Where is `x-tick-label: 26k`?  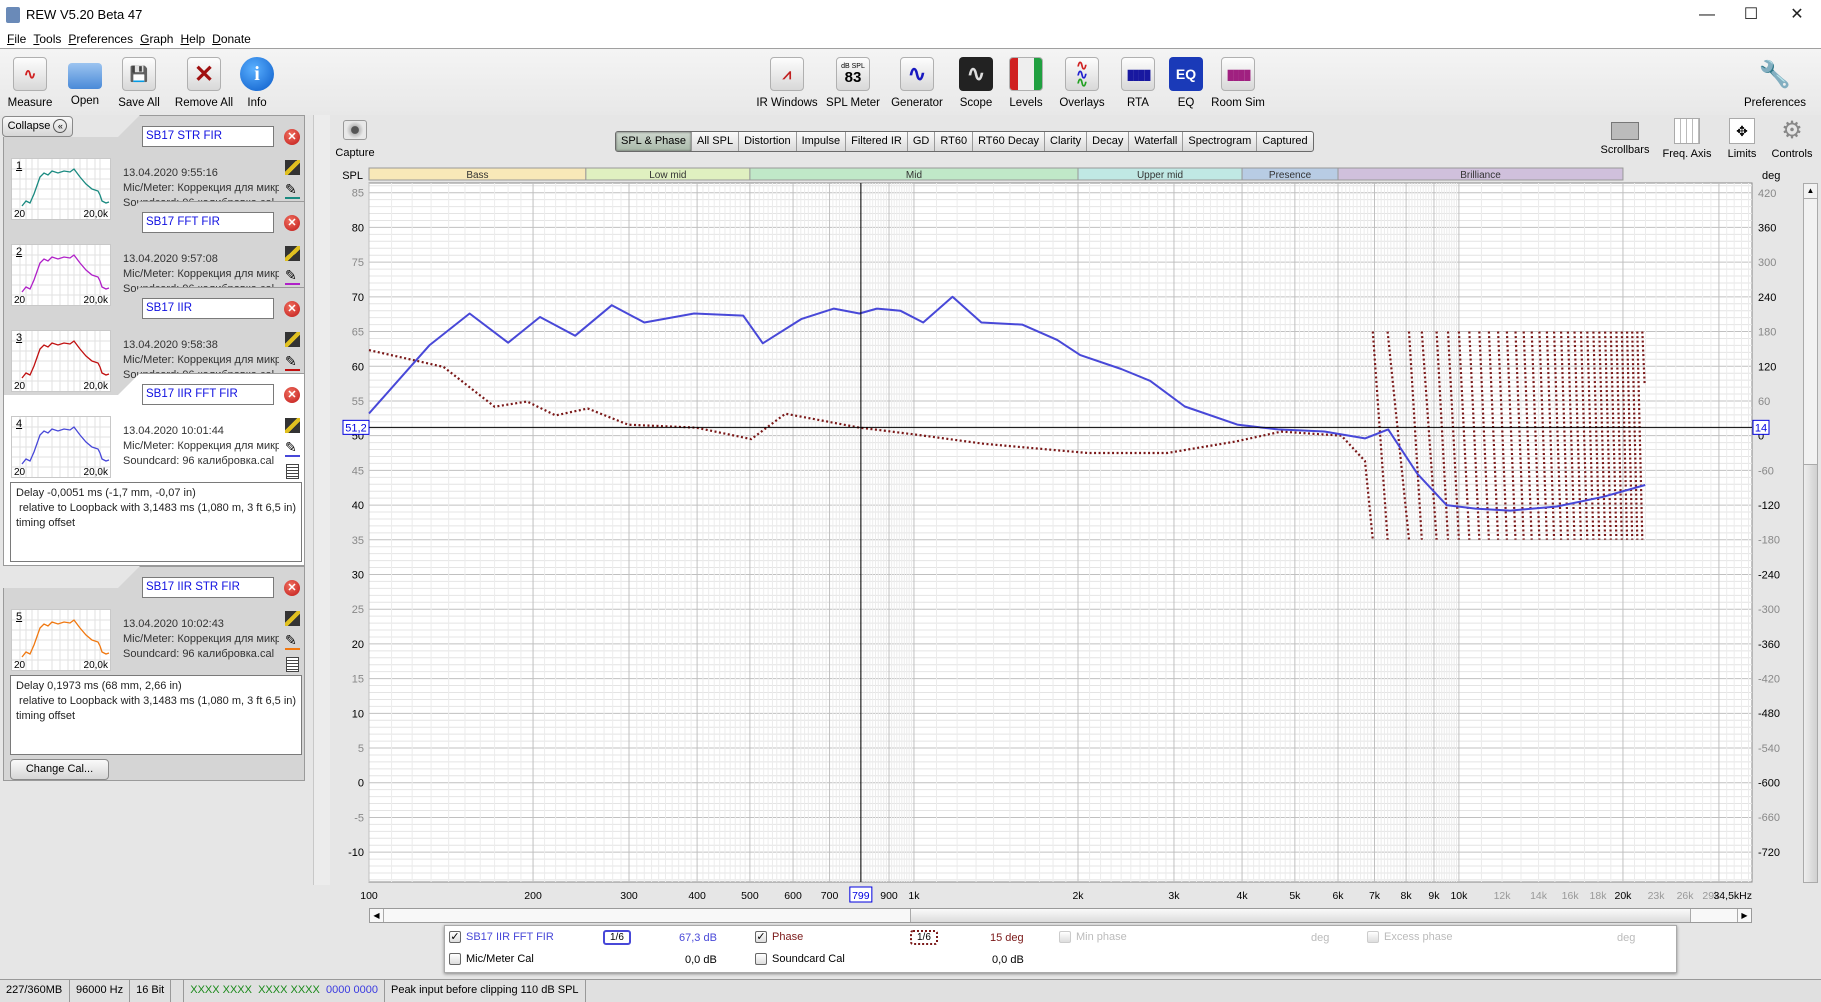
x-tick-label: 26k is located at coordinates (1686, 896).